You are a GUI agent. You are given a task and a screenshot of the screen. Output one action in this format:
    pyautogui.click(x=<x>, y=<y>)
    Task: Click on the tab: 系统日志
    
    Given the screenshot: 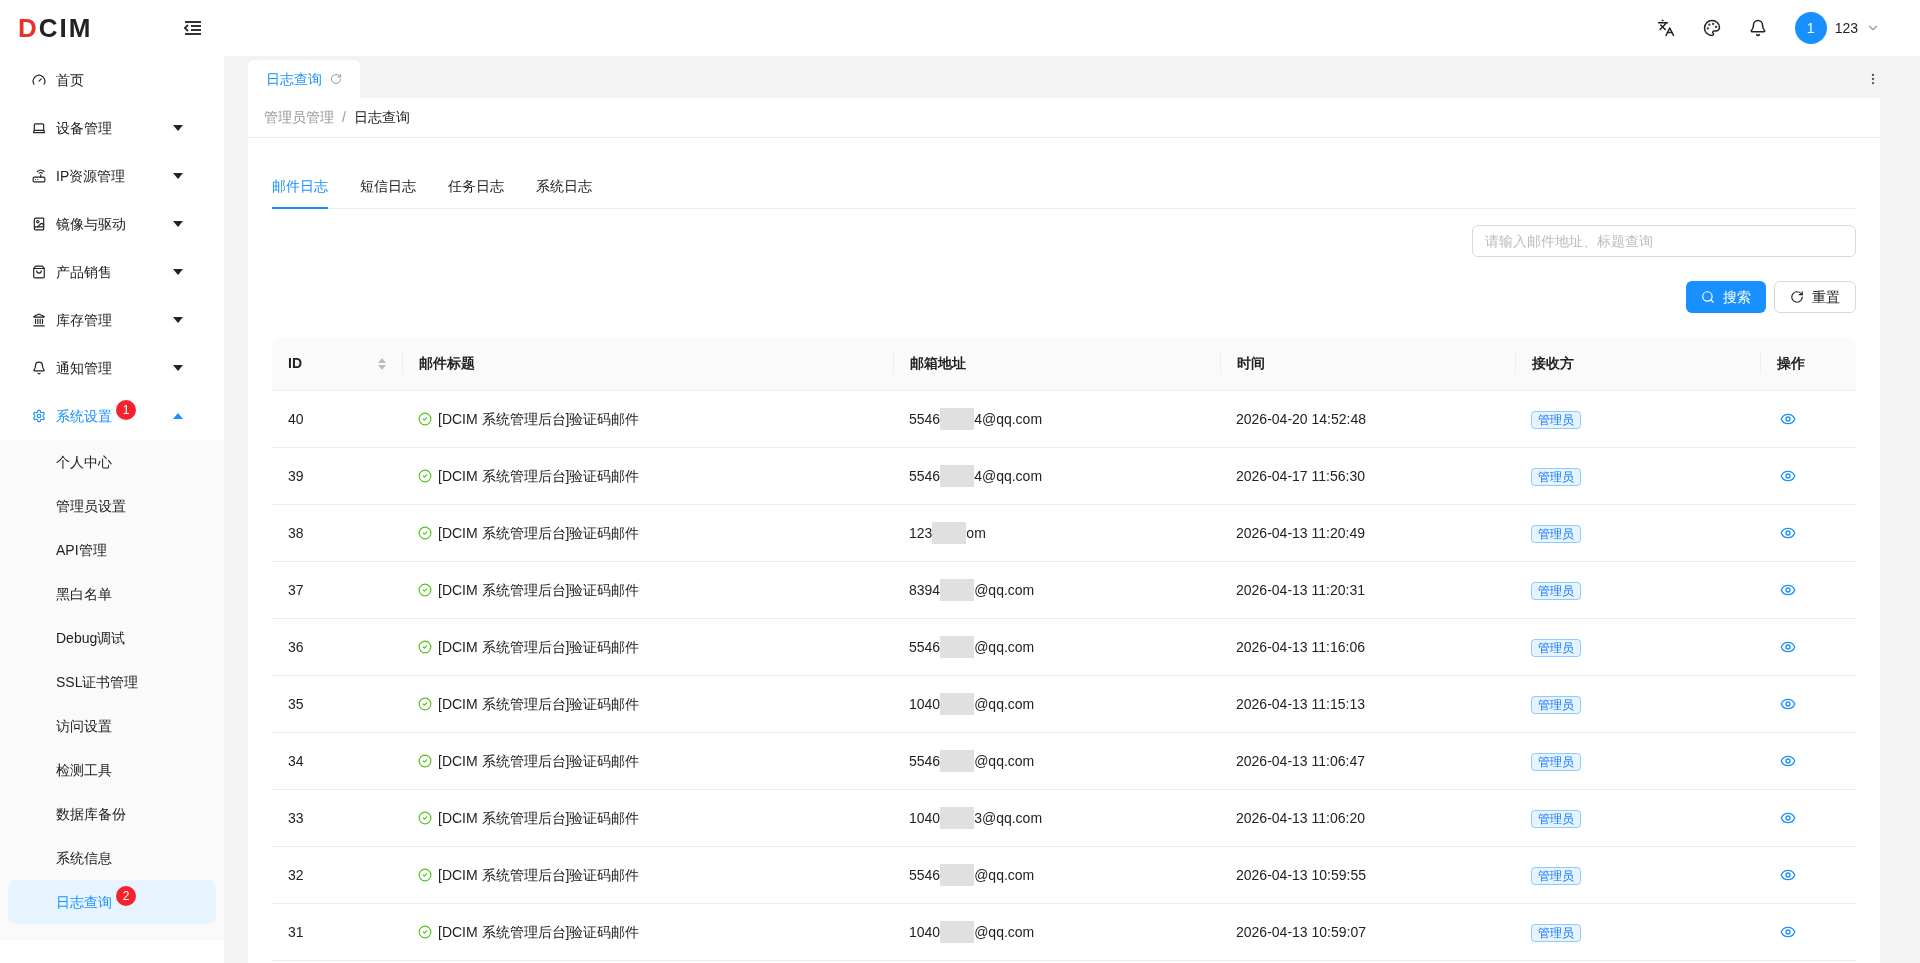 What is the action you would take?
    pyautogui.click(x=564, y=187)
    